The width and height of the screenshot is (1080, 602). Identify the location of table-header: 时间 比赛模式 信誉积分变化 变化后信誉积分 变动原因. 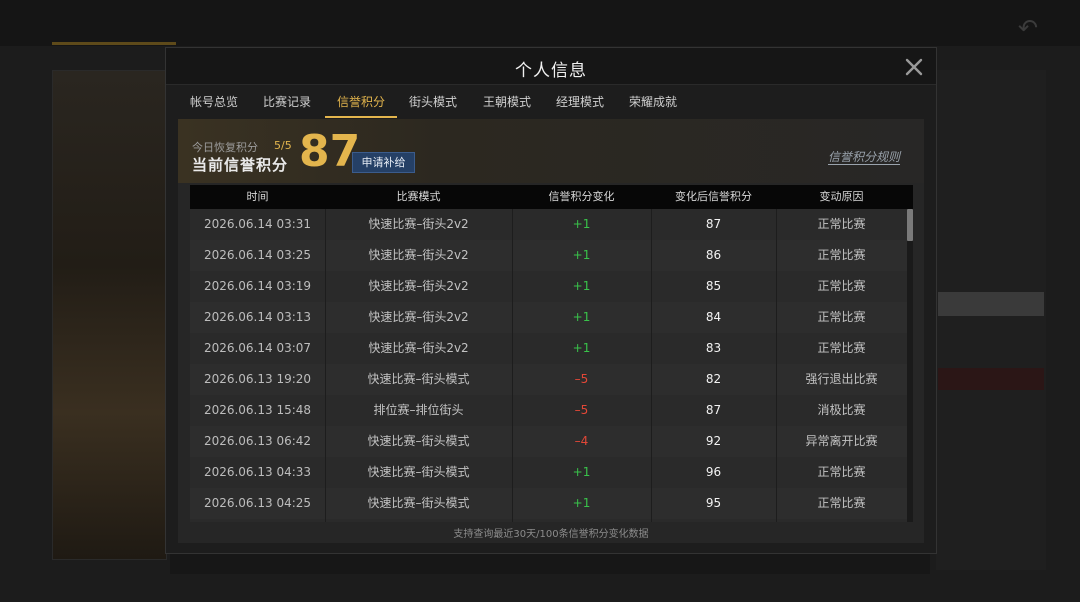
(551, 197).